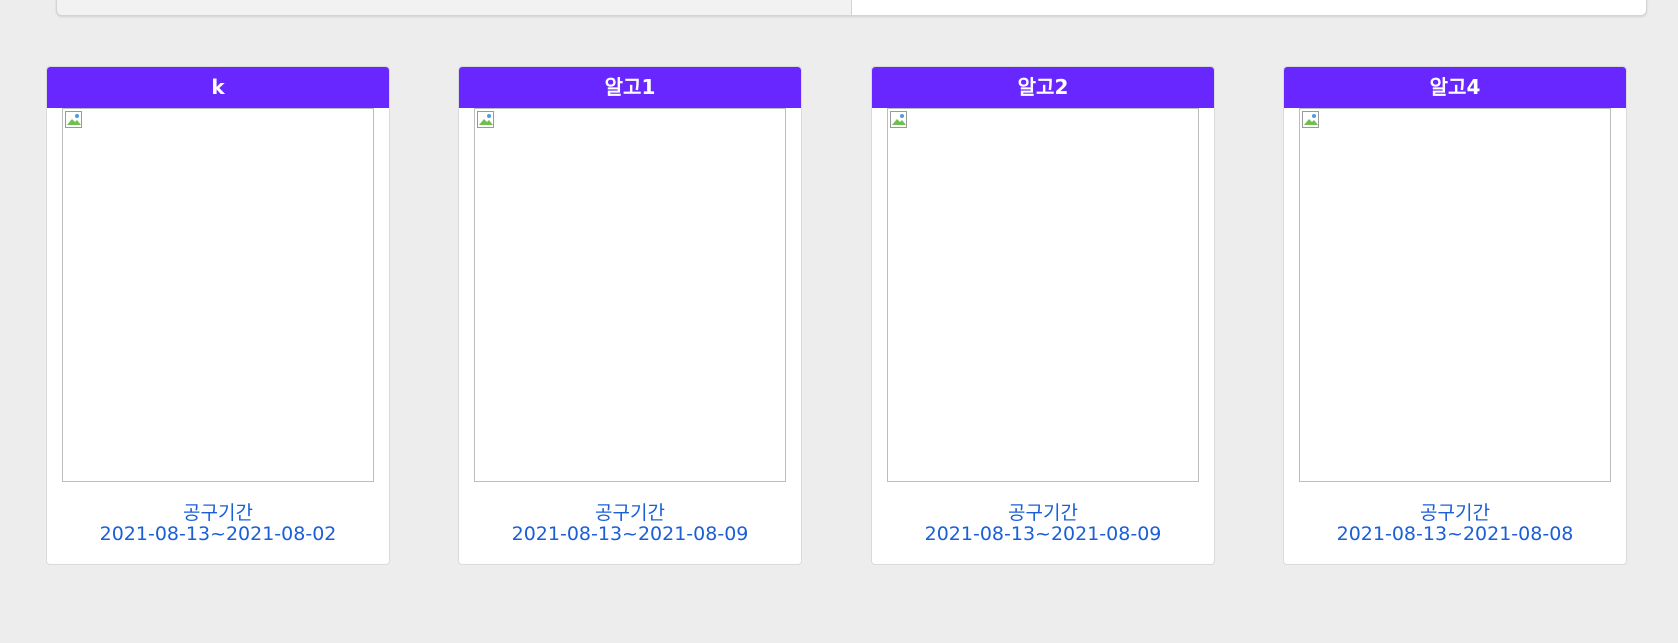 The image size is (1678, 643). What do you see at coordinates (630, 87) in the screenshot?
I see `card-title: 알고1` at bounding box center [630, 87].